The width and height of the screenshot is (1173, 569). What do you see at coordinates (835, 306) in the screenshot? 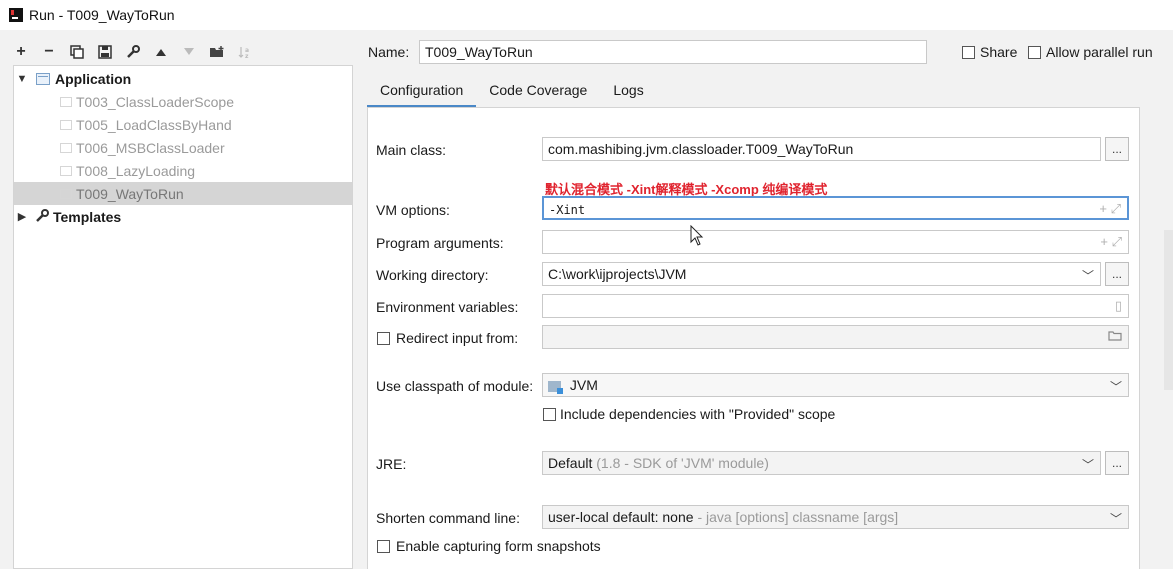
I see `environment-variables-input: ▯` at bounding box center [835, 306].